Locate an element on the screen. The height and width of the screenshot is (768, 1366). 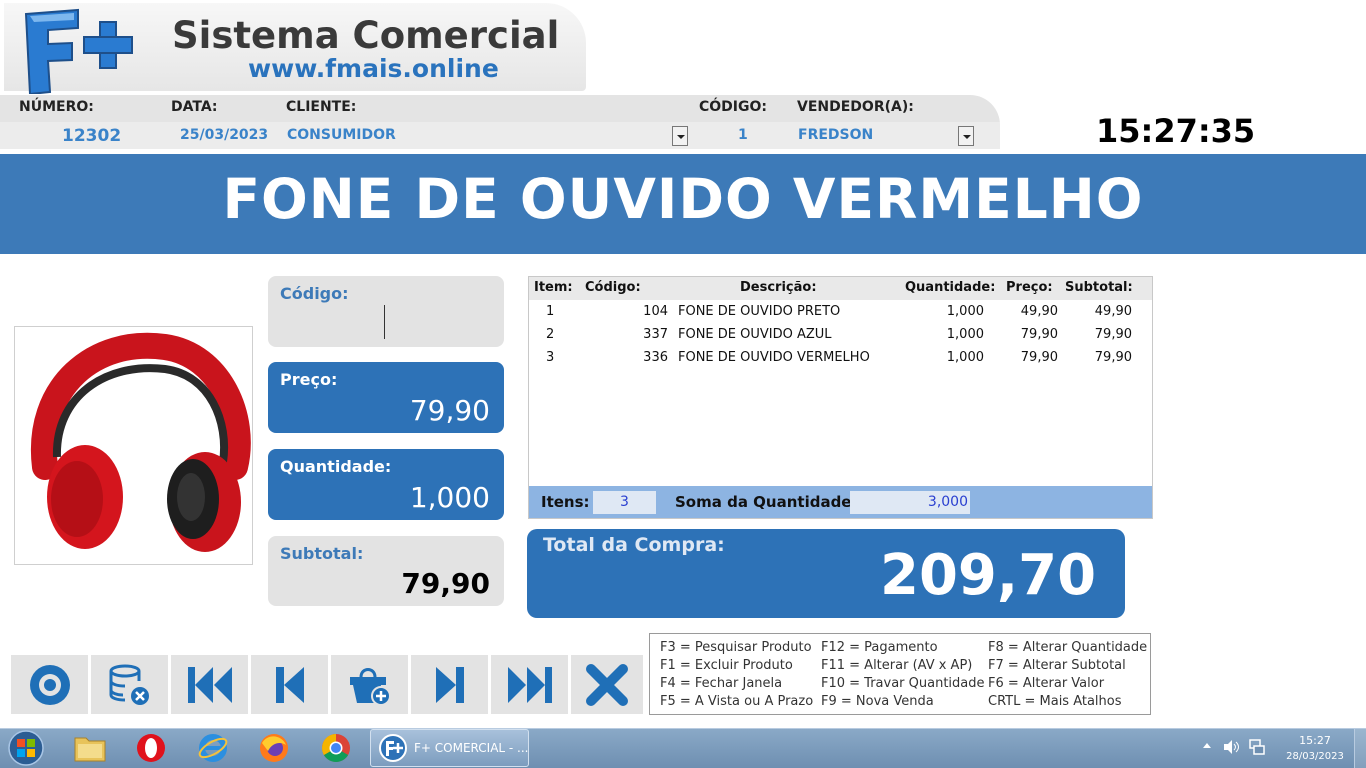
taskbar-opera is located at coordinates (151, 748).